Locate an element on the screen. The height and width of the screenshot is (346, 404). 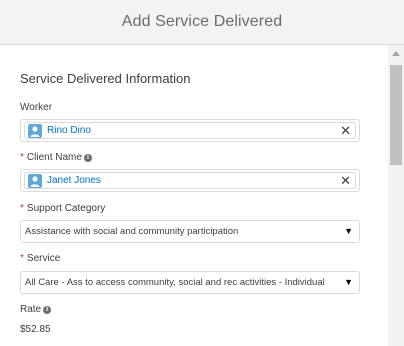
support-category-label: * Support Category is located at coordinates (62, 208).